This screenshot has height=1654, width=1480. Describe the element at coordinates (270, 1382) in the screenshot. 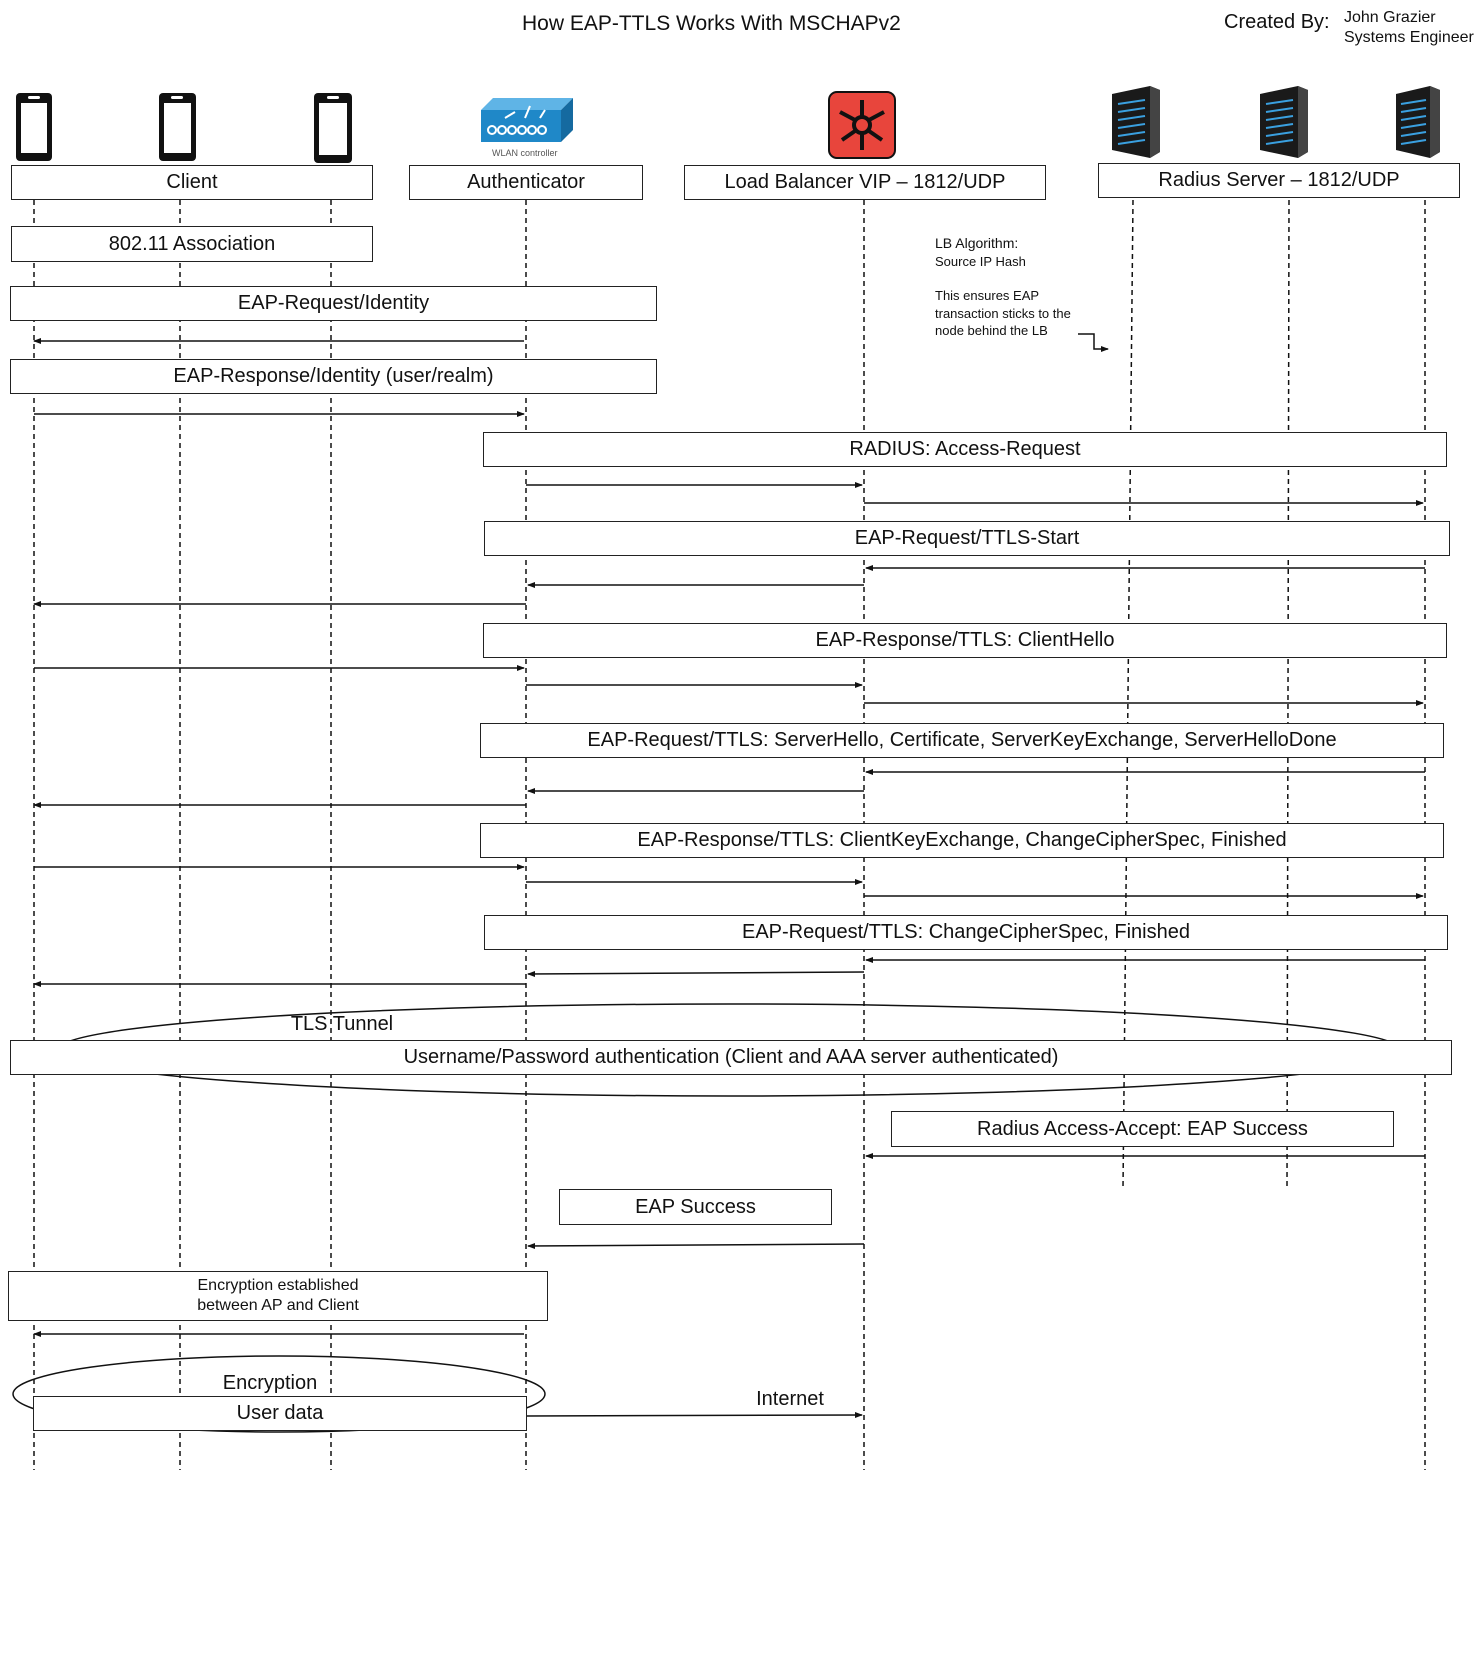

I see `encryption-label: Encryption` at that location.